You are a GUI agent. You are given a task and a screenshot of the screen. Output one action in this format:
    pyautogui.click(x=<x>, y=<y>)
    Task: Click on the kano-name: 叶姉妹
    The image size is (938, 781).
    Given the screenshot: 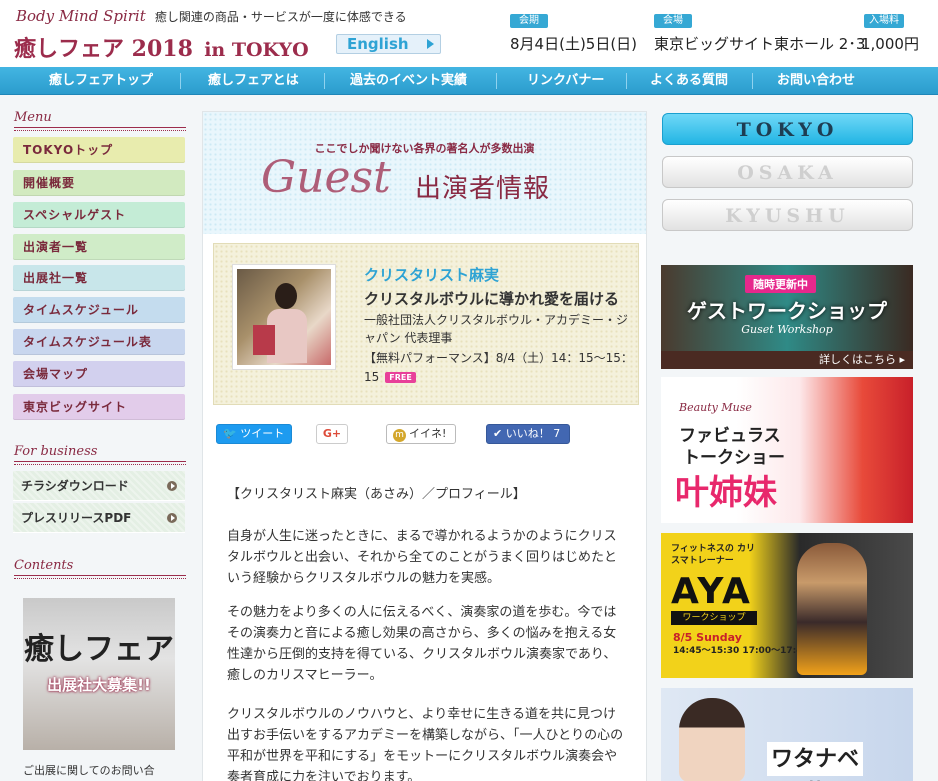 What is the action you would take?
    pyautogui.click(x=726, y=493)
    